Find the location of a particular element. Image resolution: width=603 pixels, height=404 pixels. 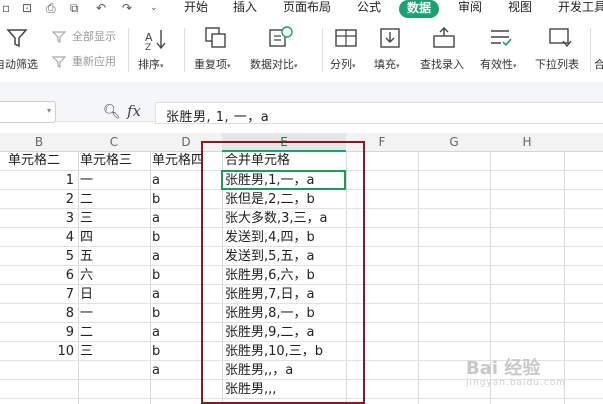

undo-icon: ↶ is located at coordinates (101, 8).